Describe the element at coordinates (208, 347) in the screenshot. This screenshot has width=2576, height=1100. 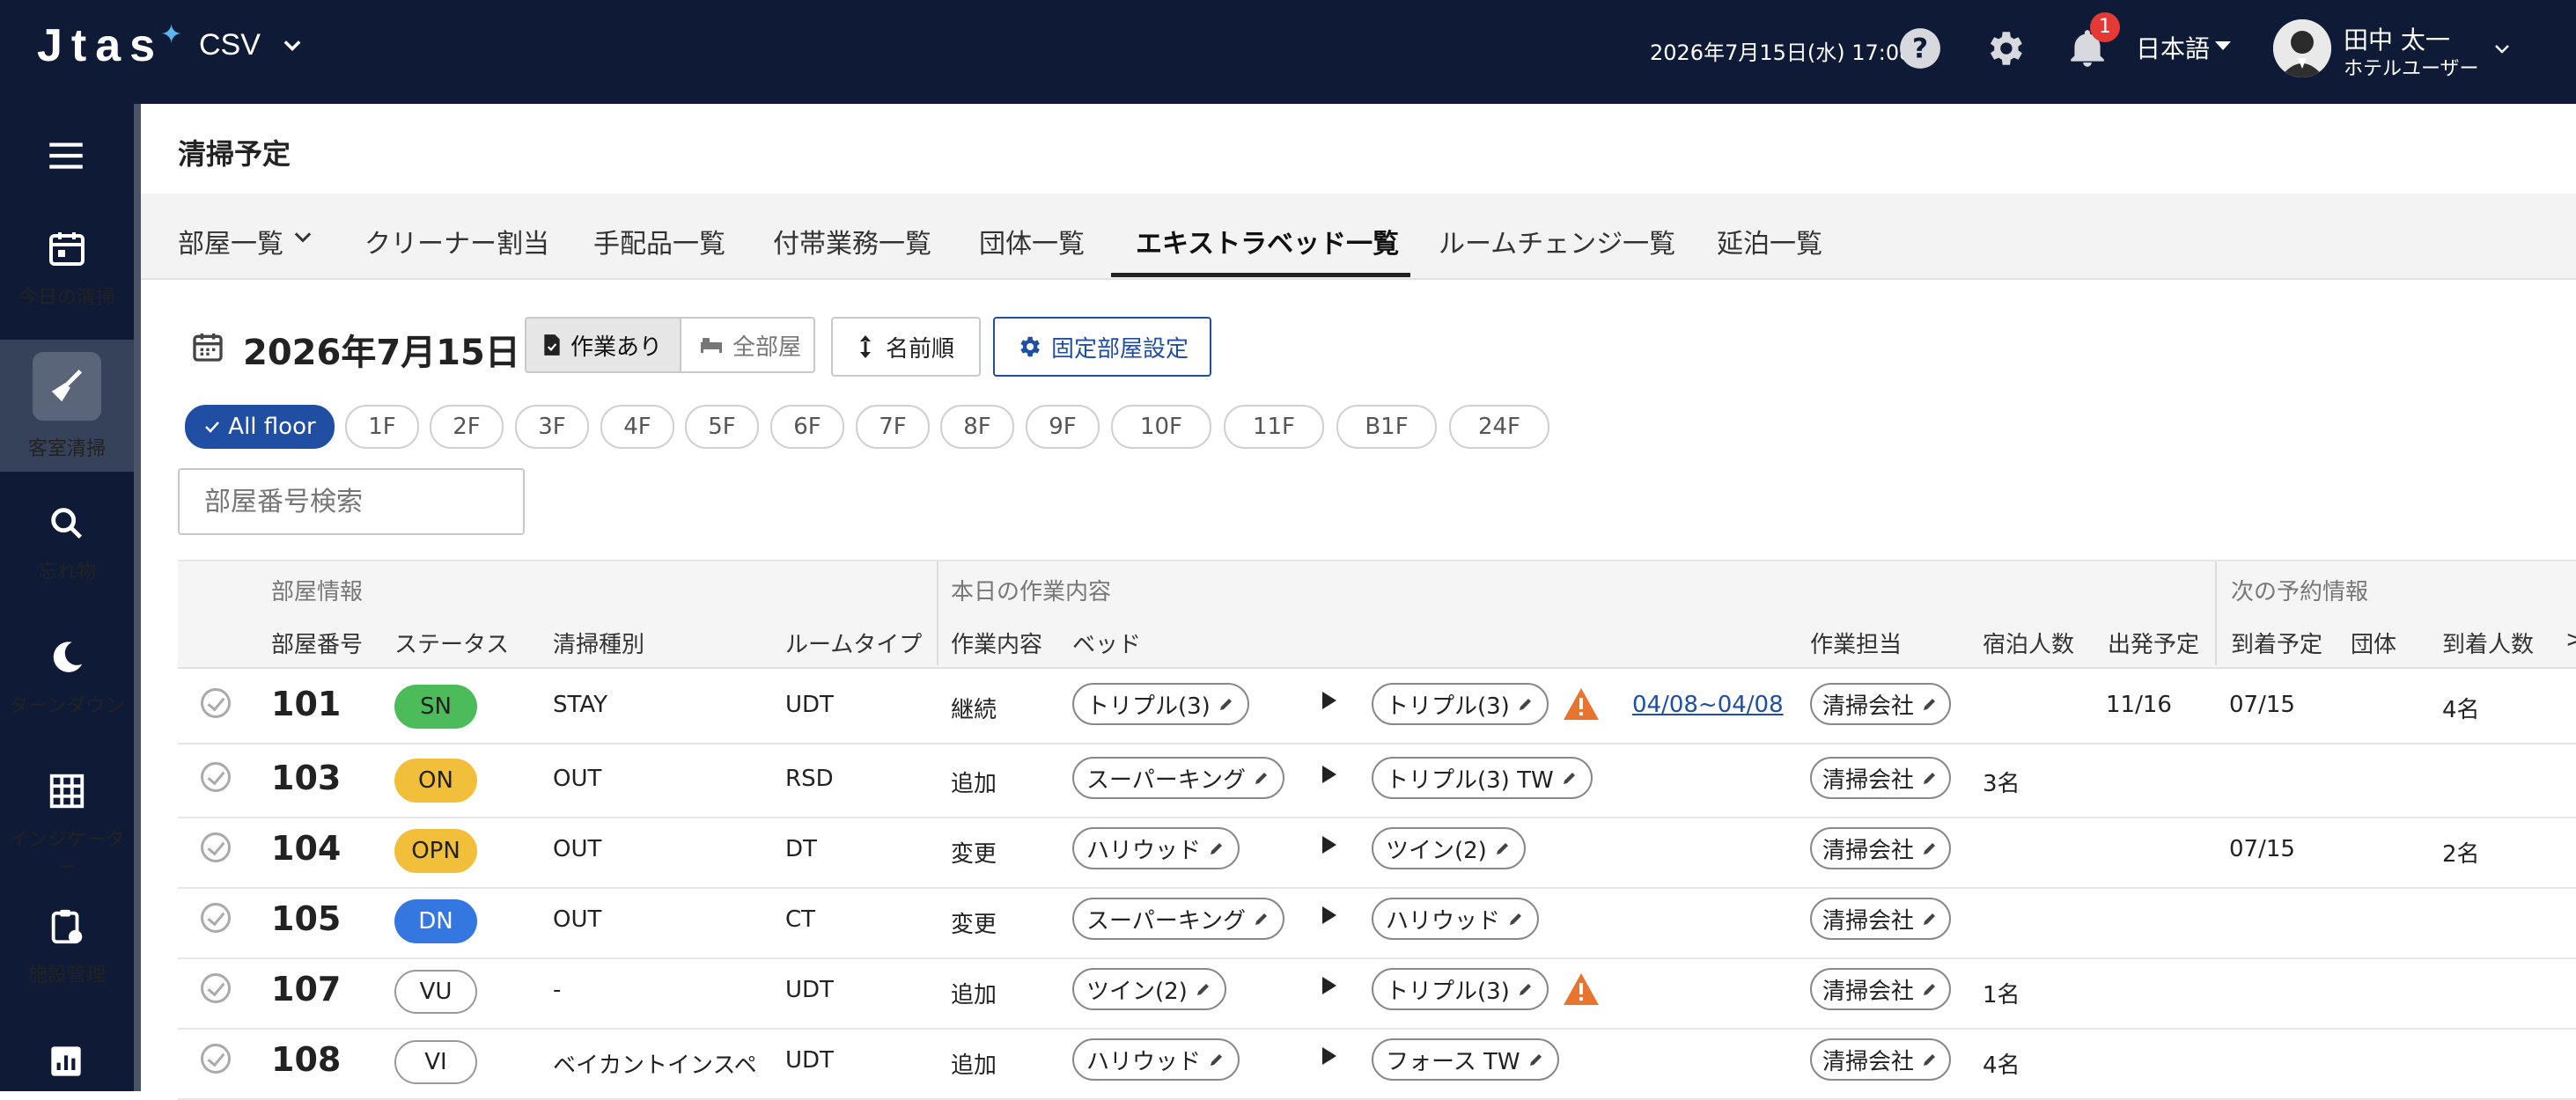
I see `calendar-icon` at that location.